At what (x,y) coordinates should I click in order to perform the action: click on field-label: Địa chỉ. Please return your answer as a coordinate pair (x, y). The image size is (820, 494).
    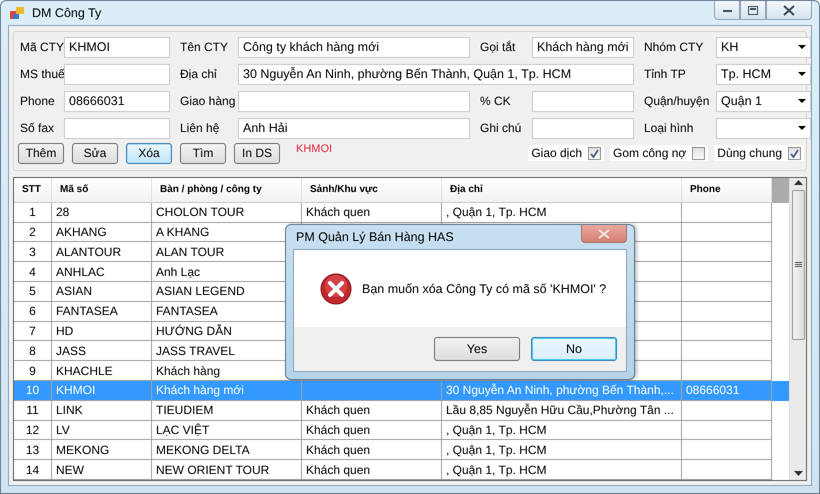
    Looking at the image, I should click on (198, 74).